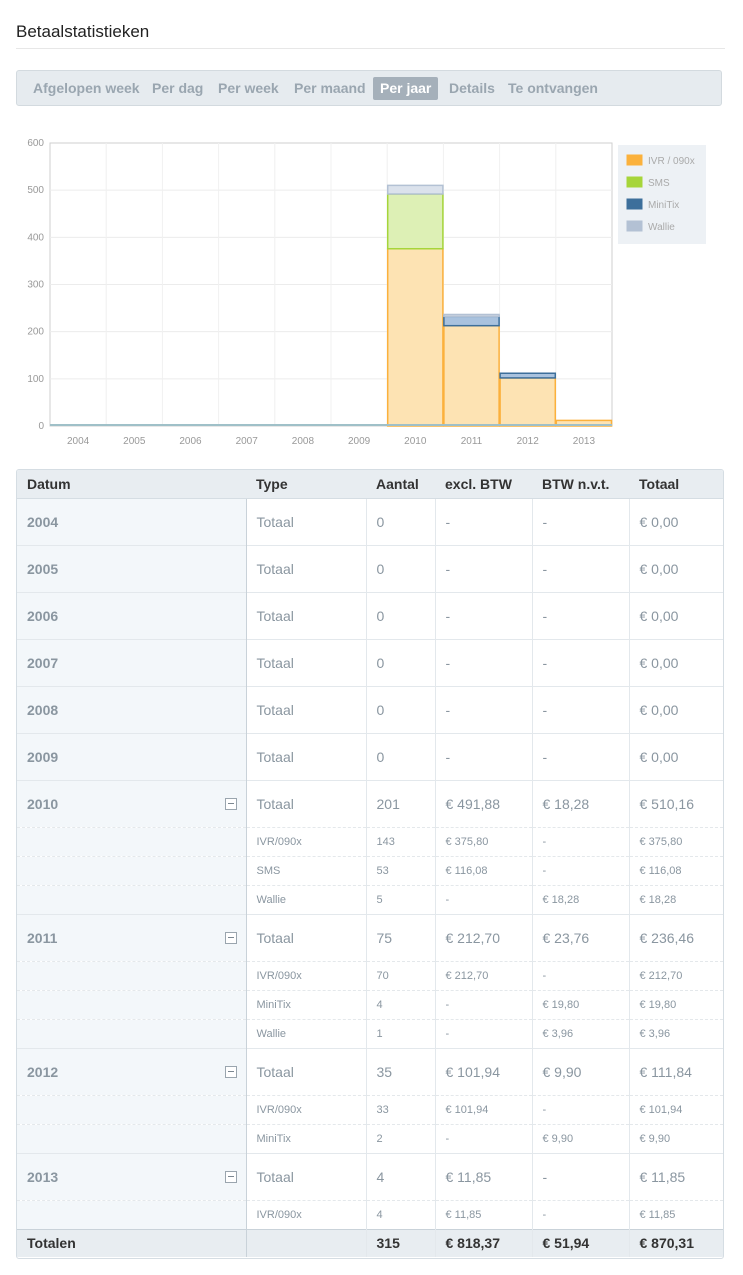  What do you see at coordinates (400, 976) in the screenshot?
I see `detail-count-cell: 70` at bounding box center [400, 976].